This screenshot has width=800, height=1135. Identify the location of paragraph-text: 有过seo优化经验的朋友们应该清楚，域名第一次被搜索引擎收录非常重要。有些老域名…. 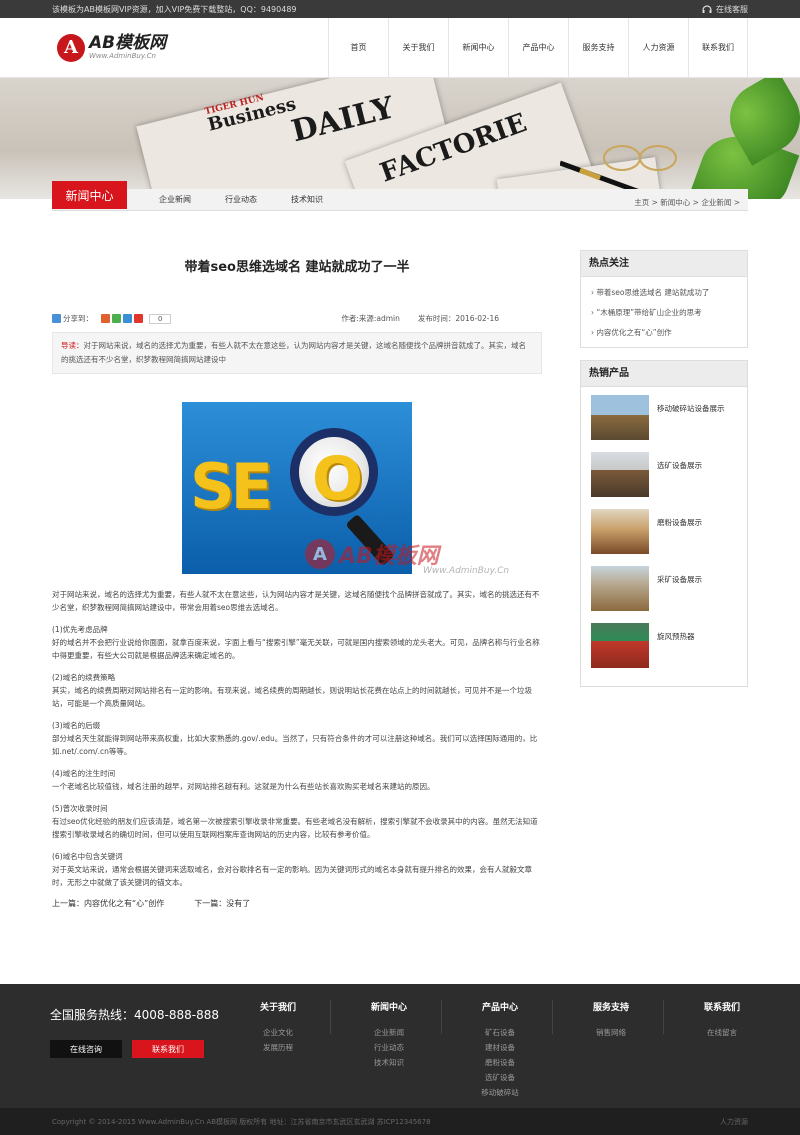
(295, 828).